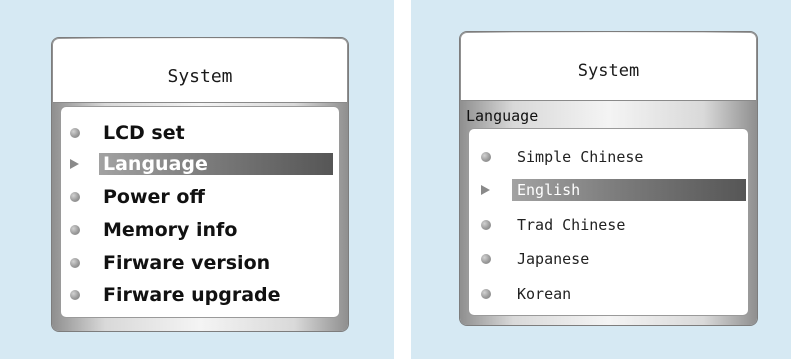 This screenshot has height=359, width=791. What do you see at coordinates (608, 294) in the screenshot?
I see `language-option-korean: Korean` at bounding box center [608, 294].